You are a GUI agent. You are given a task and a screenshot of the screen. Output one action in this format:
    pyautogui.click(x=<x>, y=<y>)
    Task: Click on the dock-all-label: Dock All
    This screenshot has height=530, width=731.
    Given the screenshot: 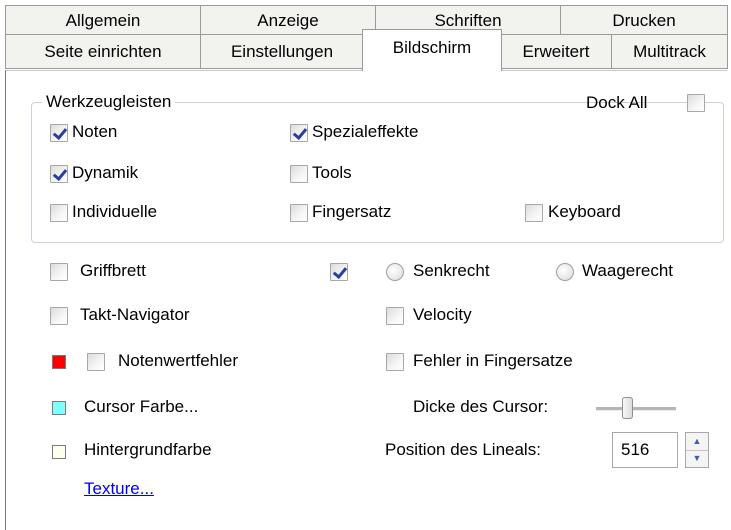 What is the action you would take?
    pyautogui.click(x=617, y=102)
    